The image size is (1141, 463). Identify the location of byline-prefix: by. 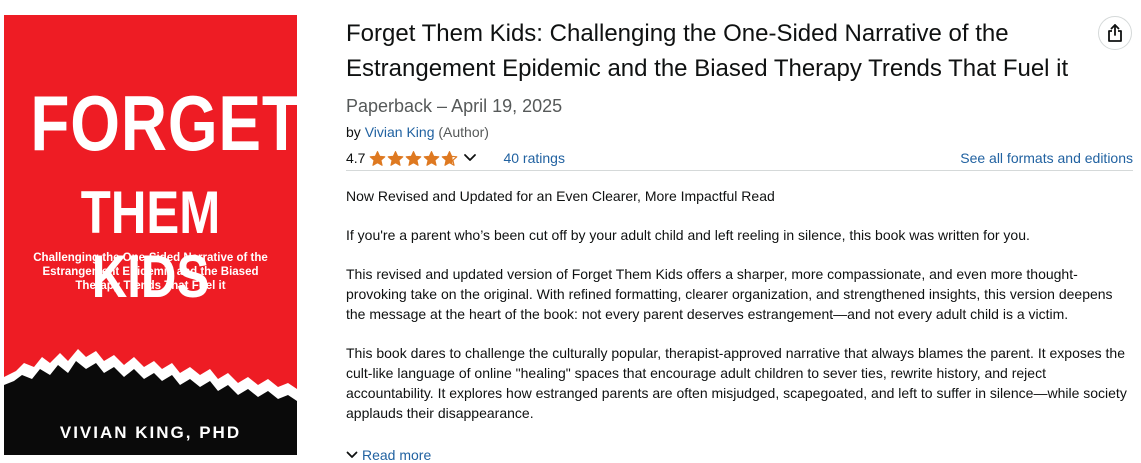
(353, 132).